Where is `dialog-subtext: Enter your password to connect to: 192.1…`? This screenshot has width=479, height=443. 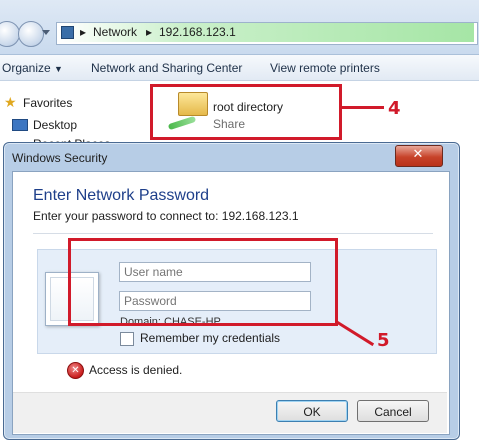
dialog-subtext: Enter your password to connect to: 192.1… is located at coordinates (166, 216).